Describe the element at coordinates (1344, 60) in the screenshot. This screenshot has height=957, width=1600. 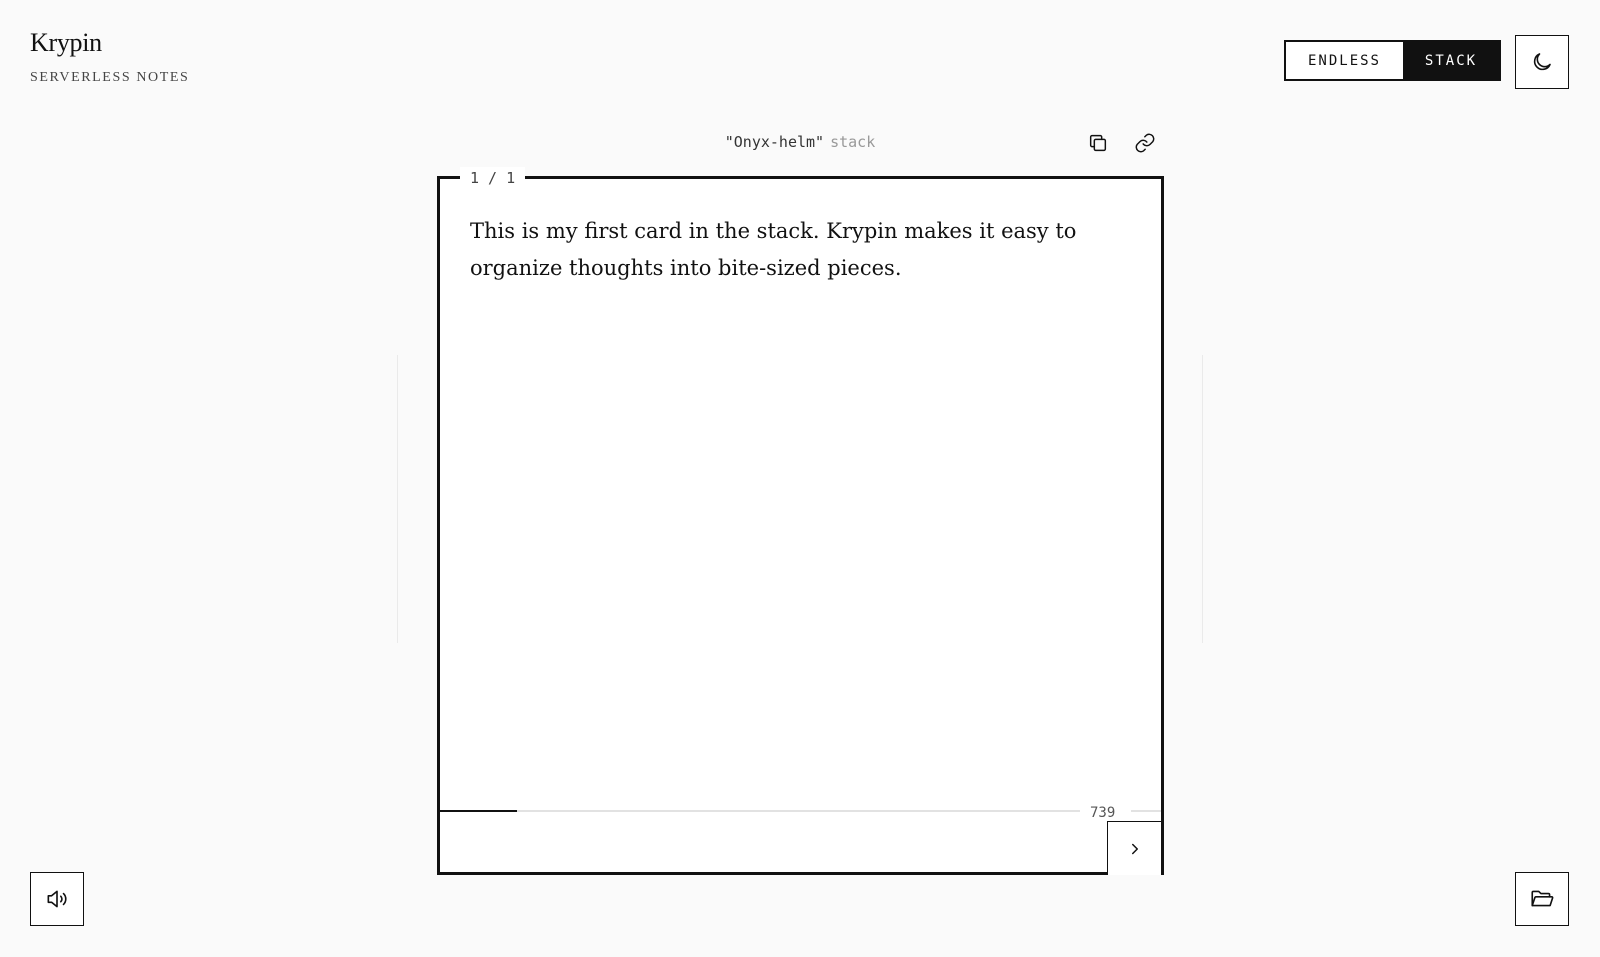
I see `mode-endless-button: ENDLESS` at that location.